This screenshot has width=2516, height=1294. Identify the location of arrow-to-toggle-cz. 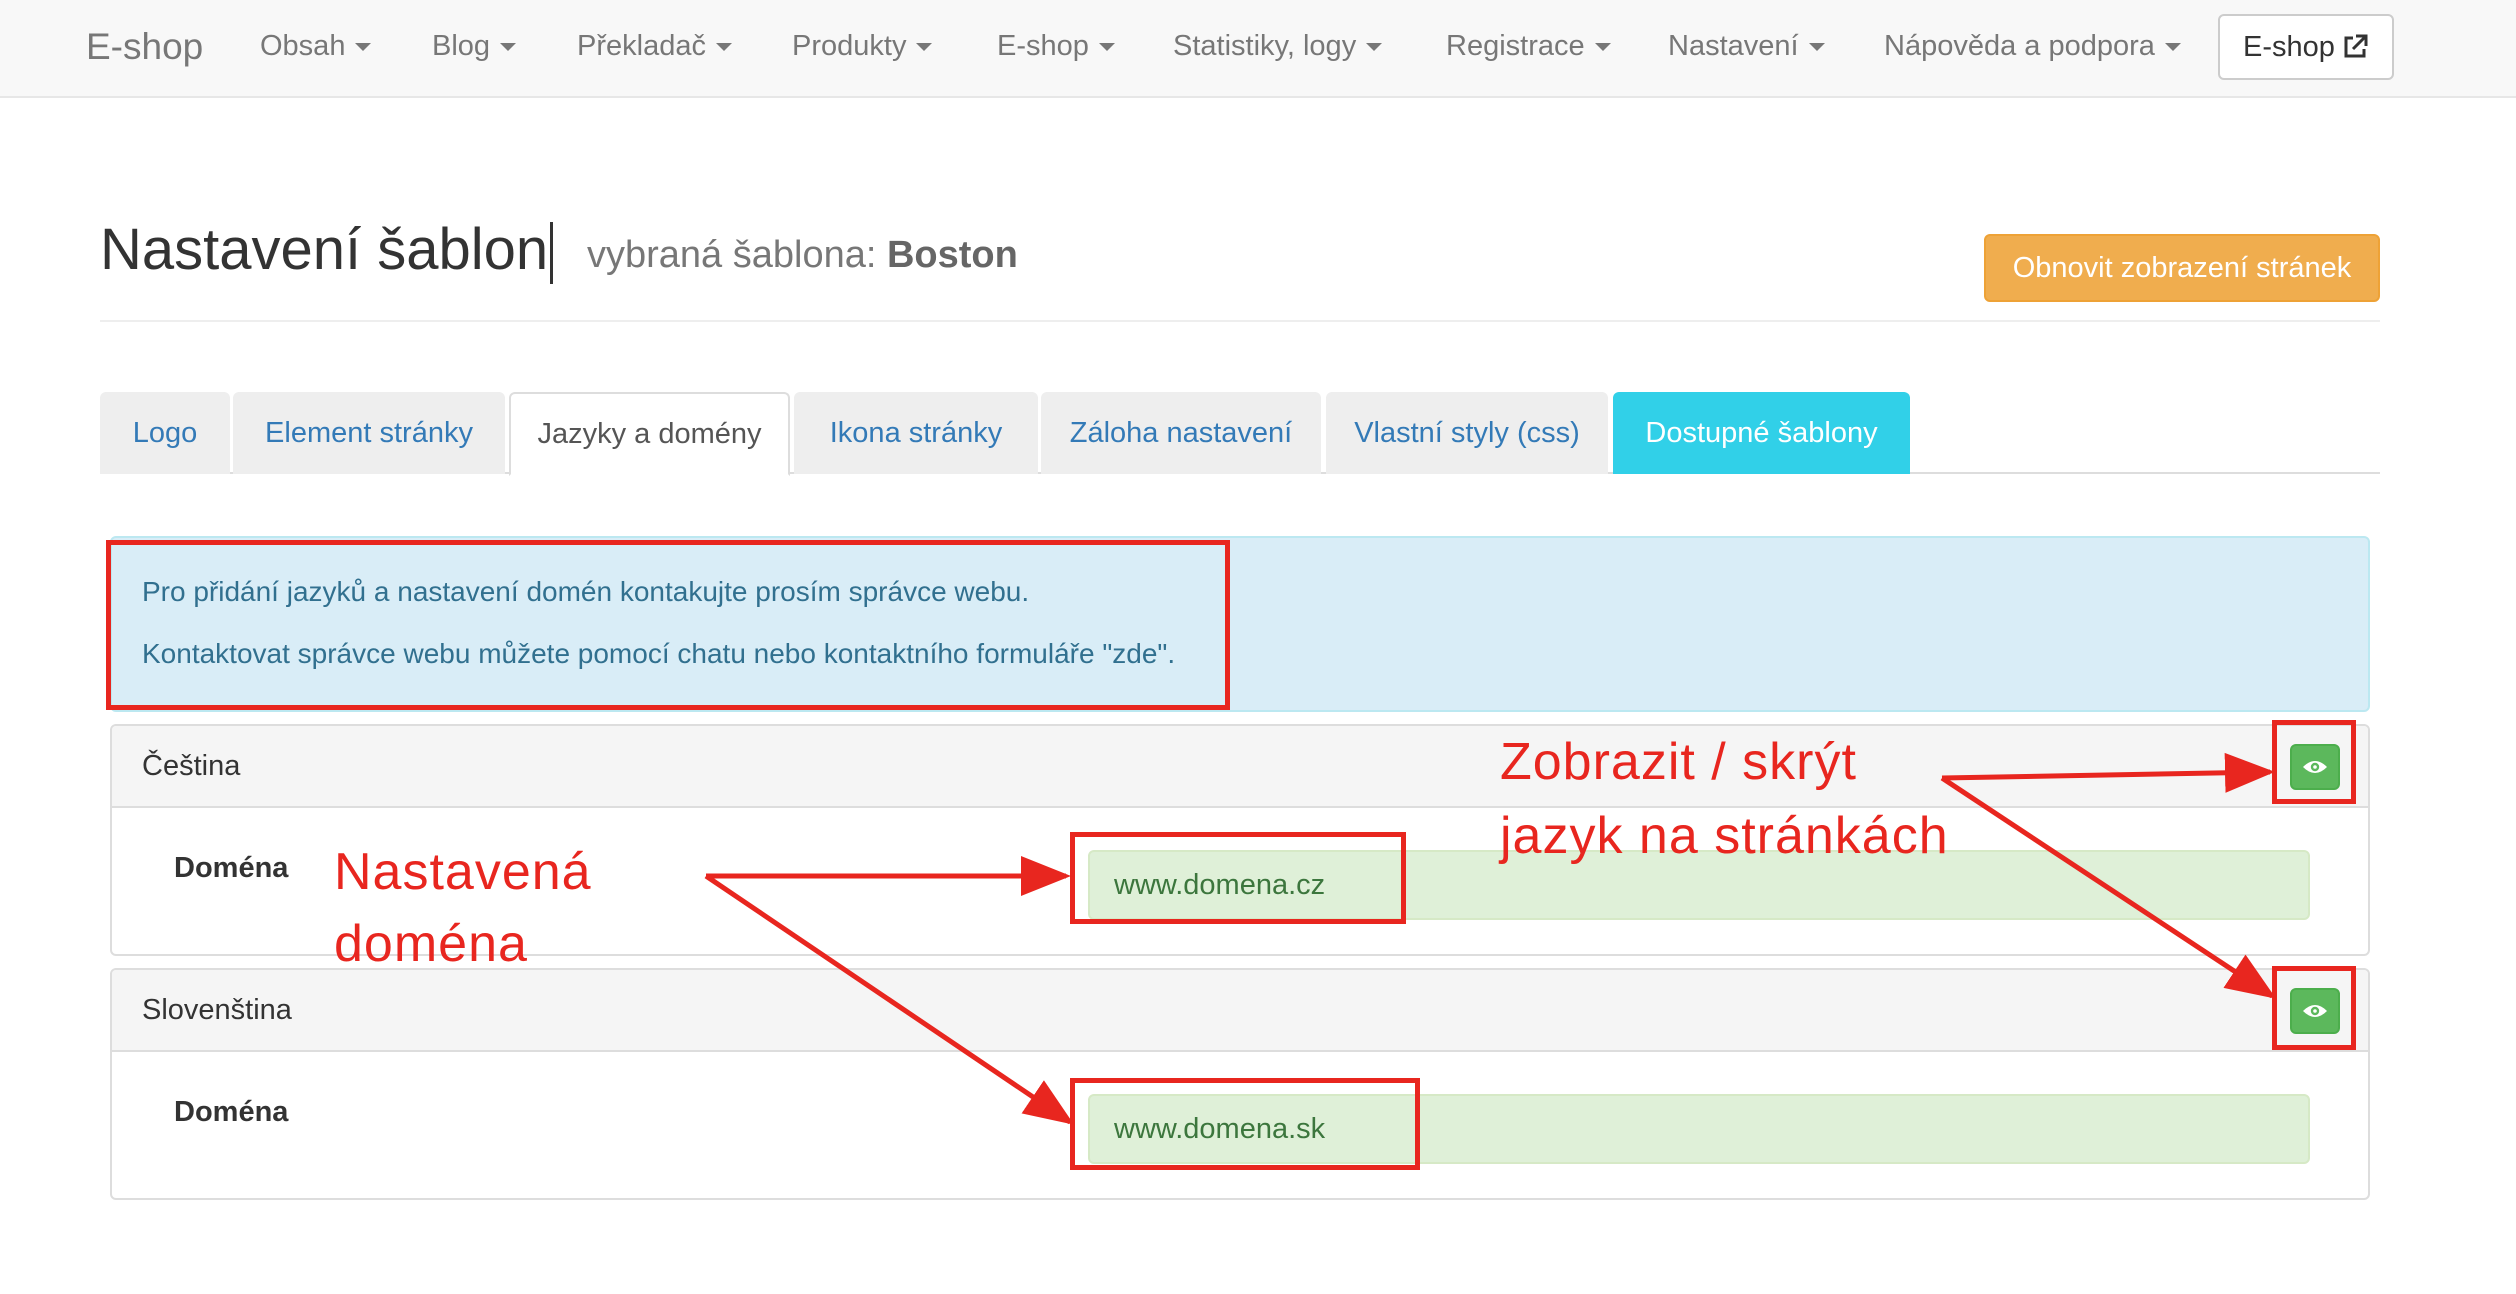
(2108, 772).